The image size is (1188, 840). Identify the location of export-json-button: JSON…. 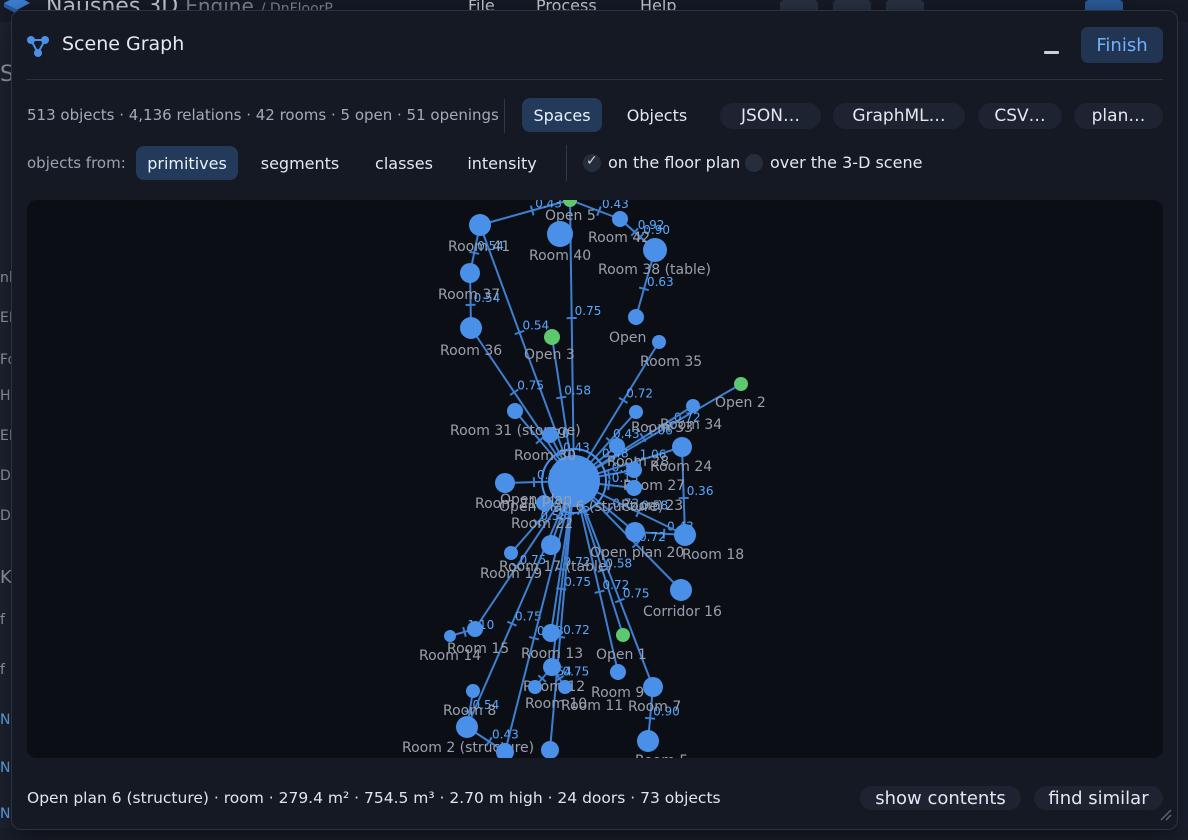
(770, 116).